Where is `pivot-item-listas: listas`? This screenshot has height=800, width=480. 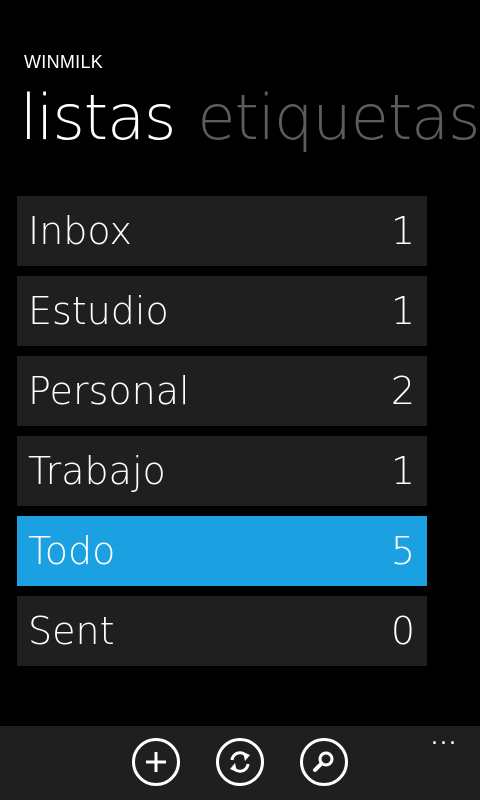 pivot-item-listas: listas is located at coordinates (98, 117).